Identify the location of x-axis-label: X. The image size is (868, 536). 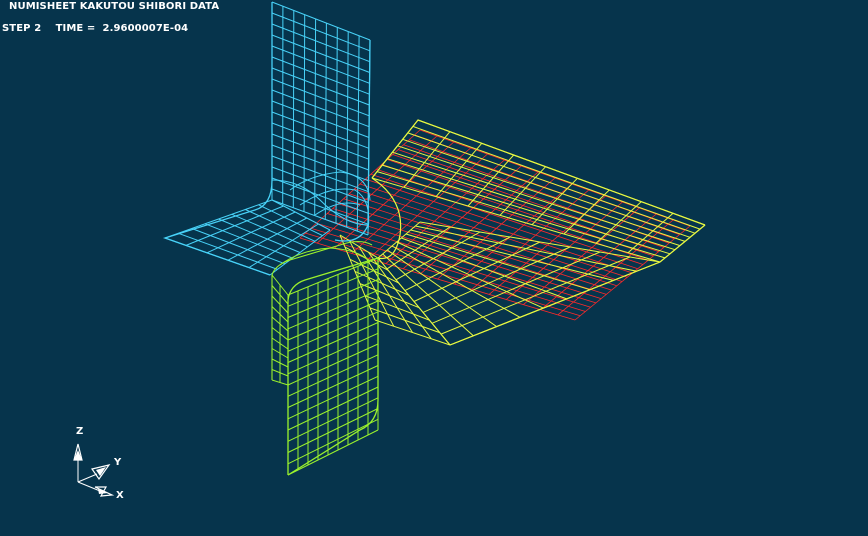
(120, 495).